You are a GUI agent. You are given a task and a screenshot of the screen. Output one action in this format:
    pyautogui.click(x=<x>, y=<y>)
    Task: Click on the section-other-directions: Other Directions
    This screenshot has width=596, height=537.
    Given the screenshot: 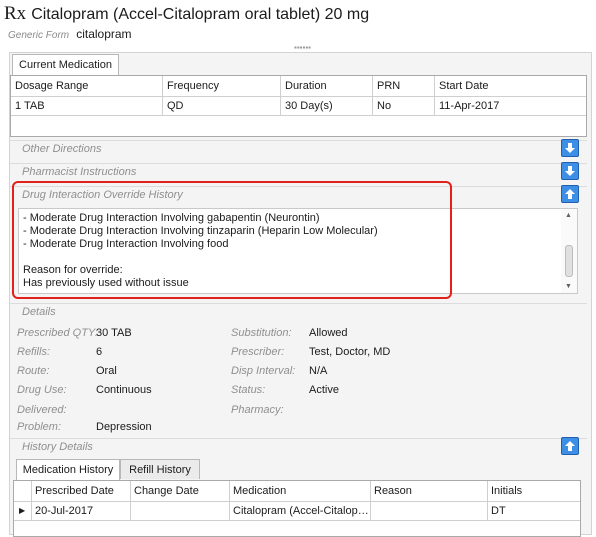 What is the action you would take?
    pyautogui.click(x=298, y=149)
    